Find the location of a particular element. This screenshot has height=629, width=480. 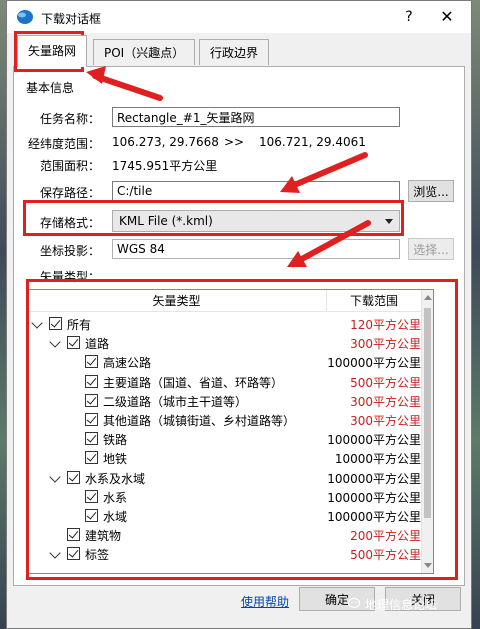

close-icon: ✕ is located at coordinates (447, 17).